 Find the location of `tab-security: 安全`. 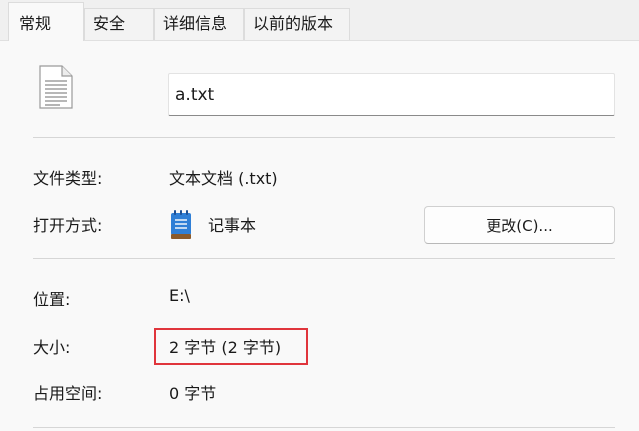

tab-security: 安全 is located at coordinates (119, 24).